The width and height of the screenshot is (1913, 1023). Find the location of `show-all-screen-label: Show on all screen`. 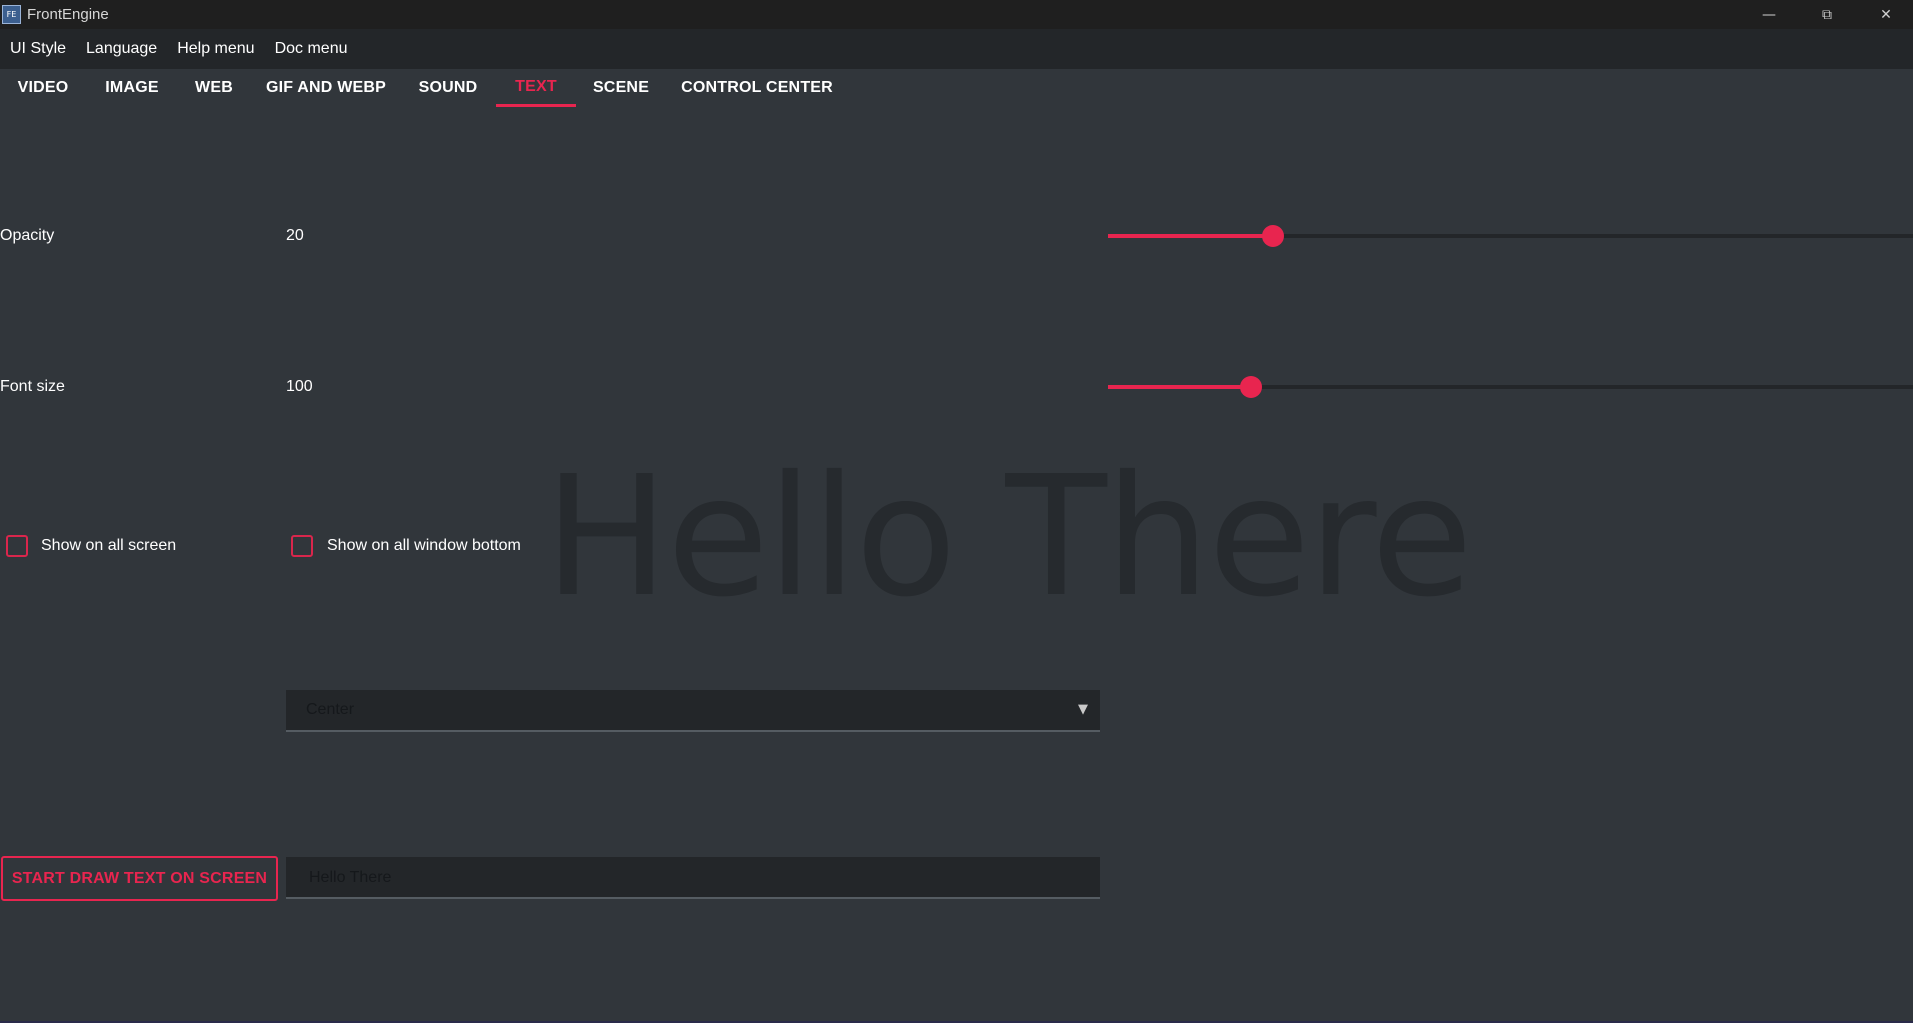

show-all-screen-label: Show on all screen is located at coordinates (108, 546).